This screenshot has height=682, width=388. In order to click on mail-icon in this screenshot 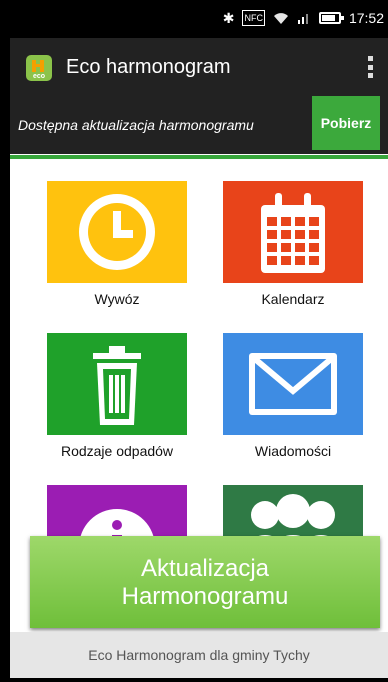, I will do `click(293, 384)`.